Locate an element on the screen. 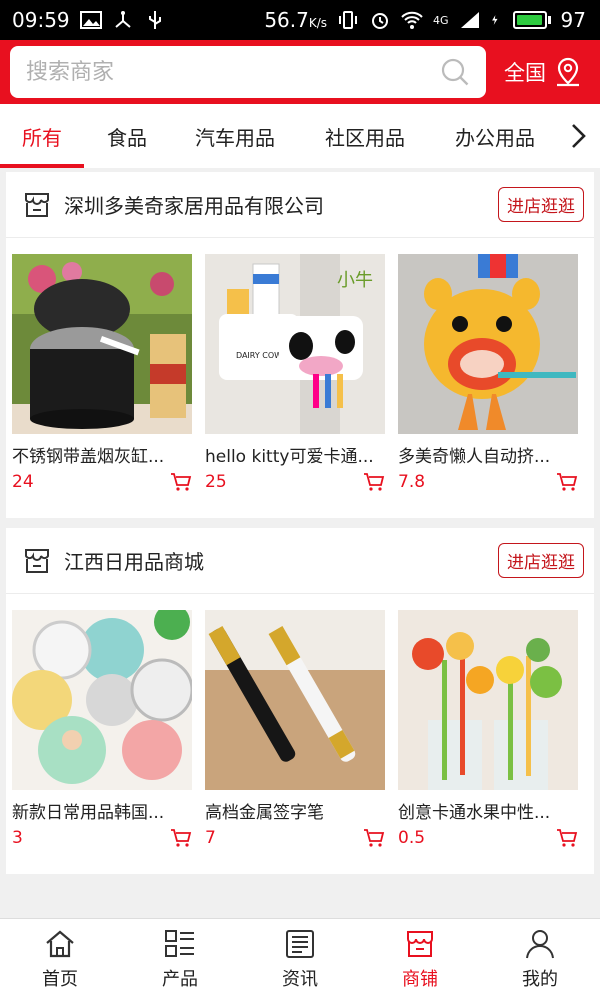 The height and width of the screenshot is (1000, 600). chevron-right-icon is located at coordinates (578, 136).